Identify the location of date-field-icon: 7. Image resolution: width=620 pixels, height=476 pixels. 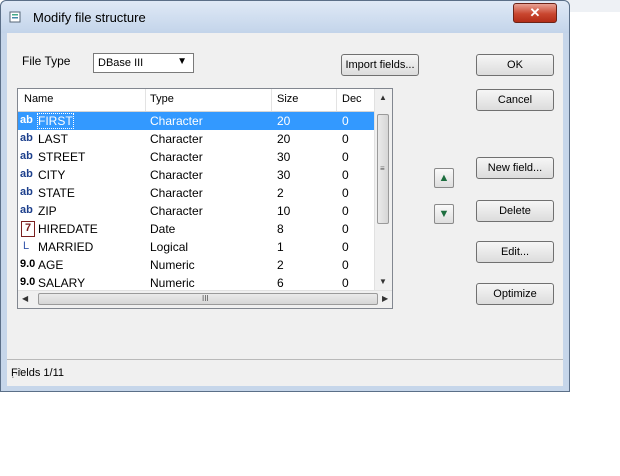
(28, 229).